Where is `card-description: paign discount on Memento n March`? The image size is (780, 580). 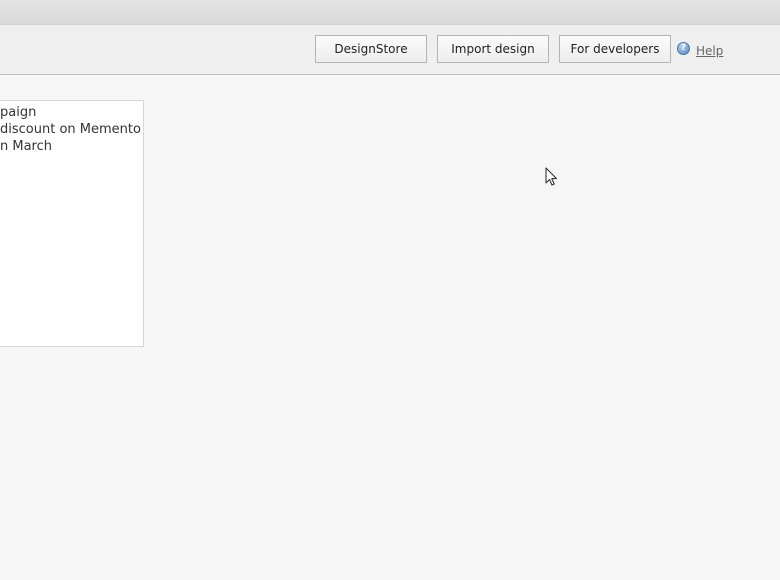 card-description: paign discount on Memento n March is located at coordinates (70, 129).